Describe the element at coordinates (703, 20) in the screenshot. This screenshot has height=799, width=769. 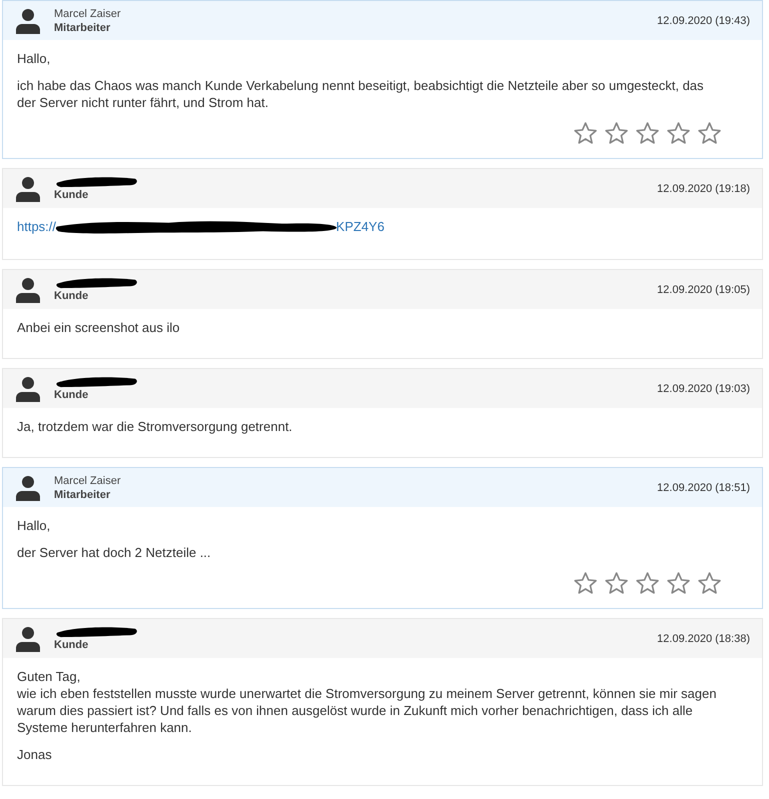
I see `message-date: 12.09.2020 (19:43)` at that location.